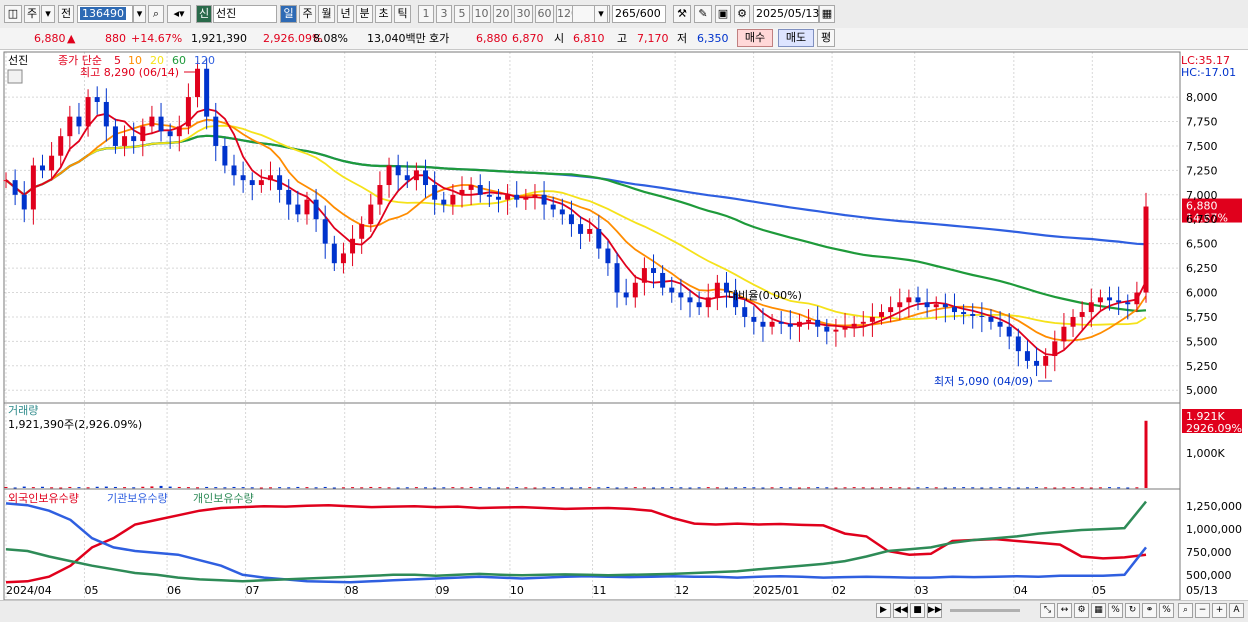  I want to click on price-tick-label: 6,250, so click(1202, 268).